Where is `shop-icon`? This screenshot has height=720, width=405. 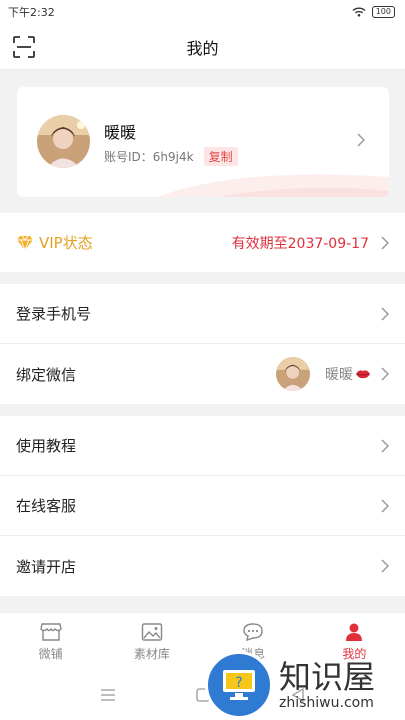
shop-icon is located at coordinates (50, 631).